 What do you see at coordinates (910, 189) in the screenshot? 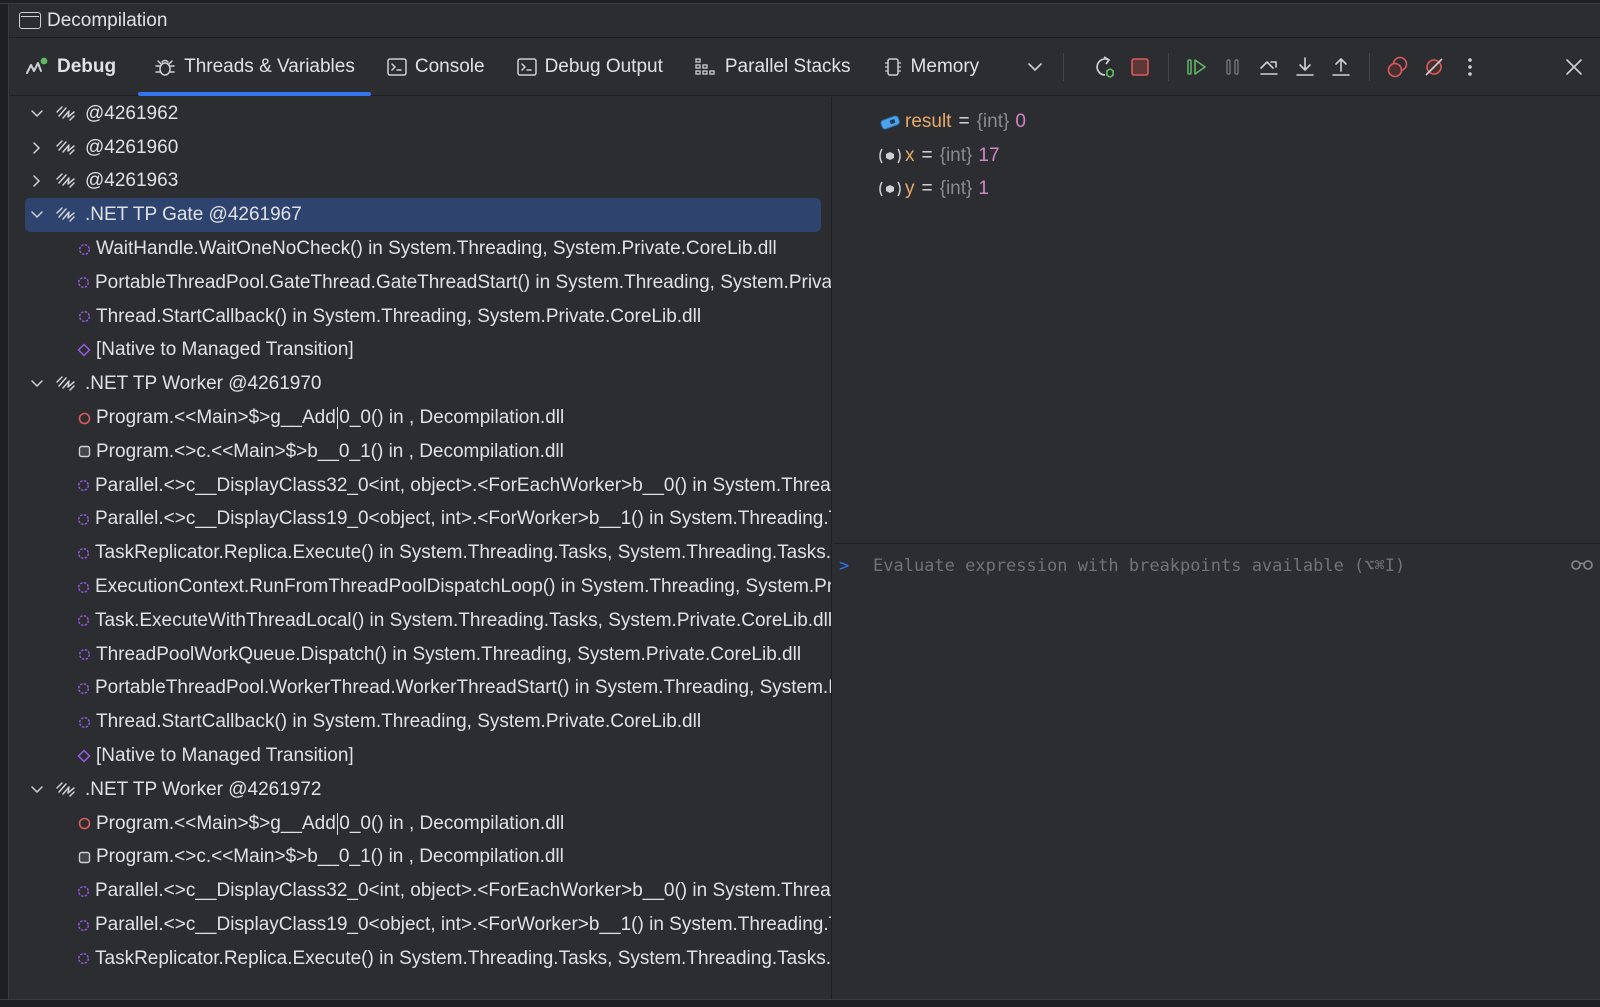
I see `variable-name: y` at bounding box center [910, 189].